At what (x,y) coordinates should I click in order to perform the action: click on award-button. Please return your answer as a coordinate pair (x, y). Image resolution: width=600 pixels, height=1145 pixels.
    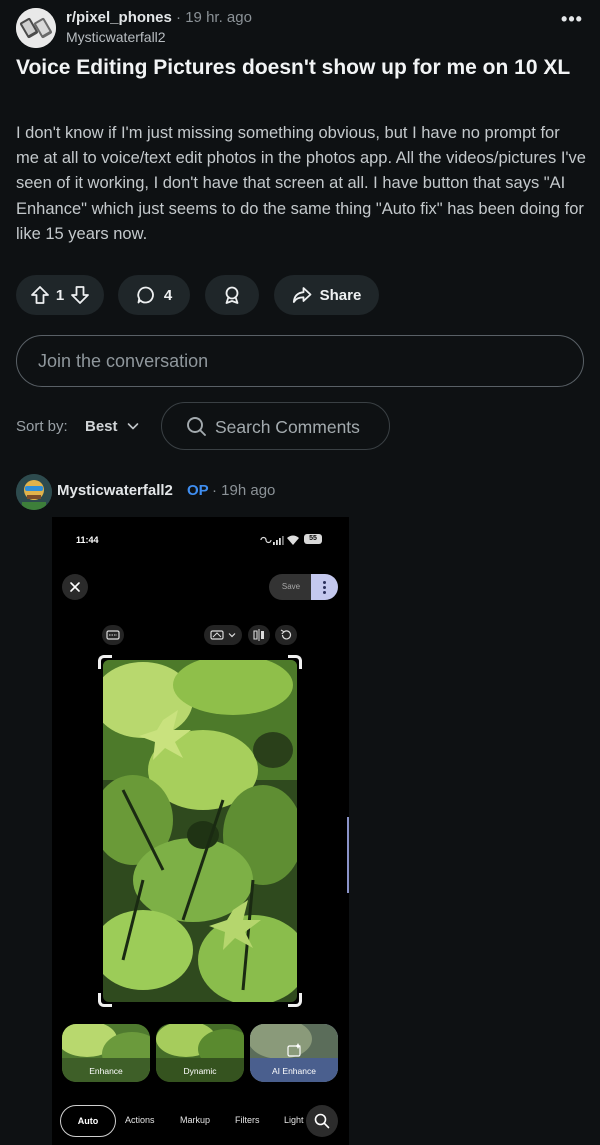
    Looking at the image, I should click on (232, 295).